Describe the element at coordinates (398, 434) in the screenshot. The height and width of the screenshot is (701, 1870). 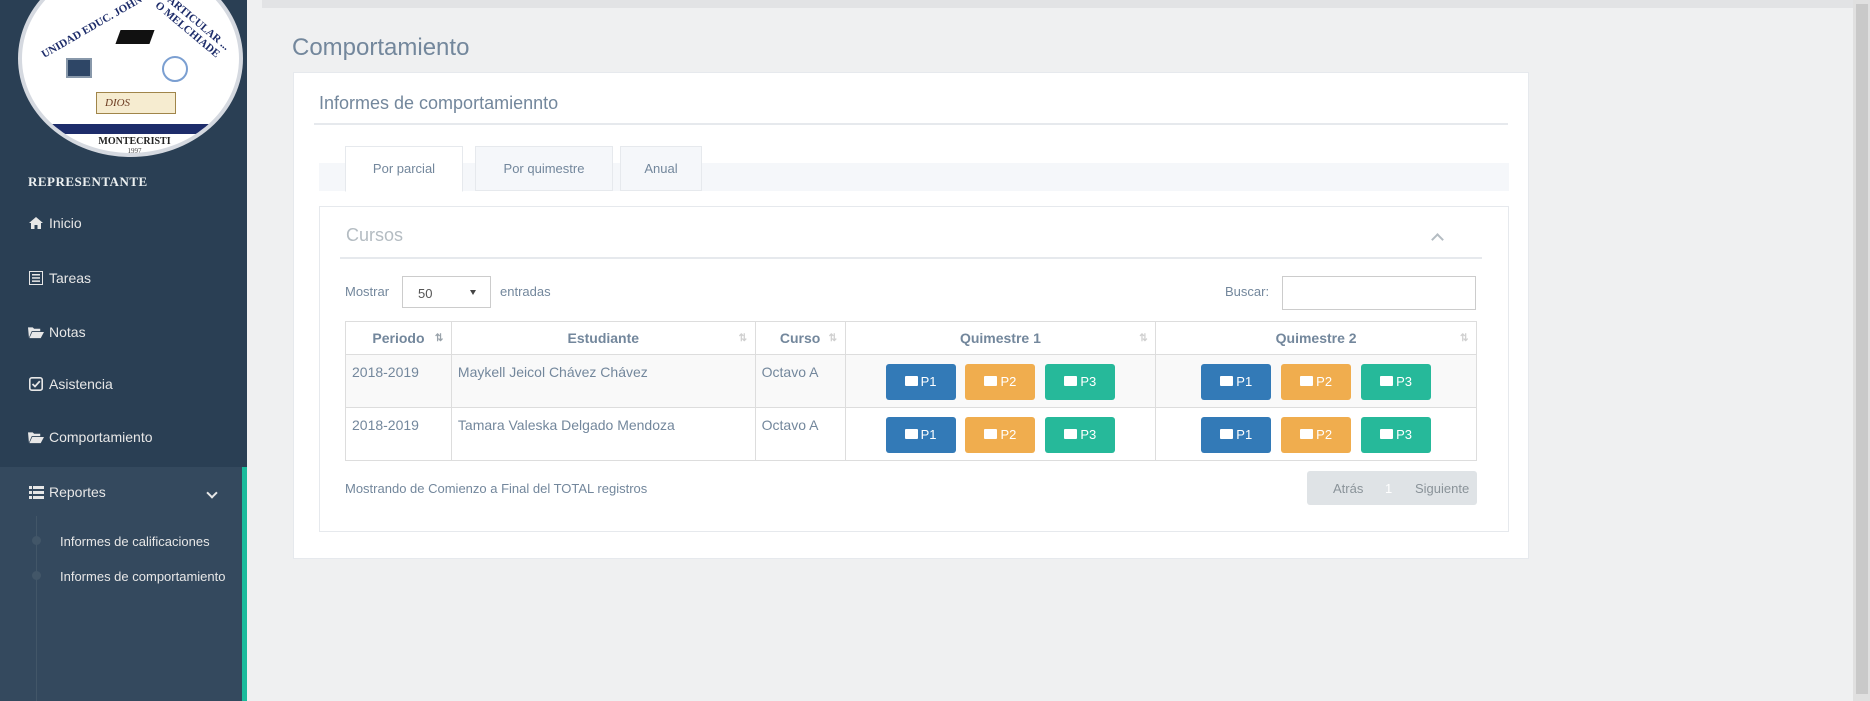
I see `cell-periodo: 2018-2019` at that location.